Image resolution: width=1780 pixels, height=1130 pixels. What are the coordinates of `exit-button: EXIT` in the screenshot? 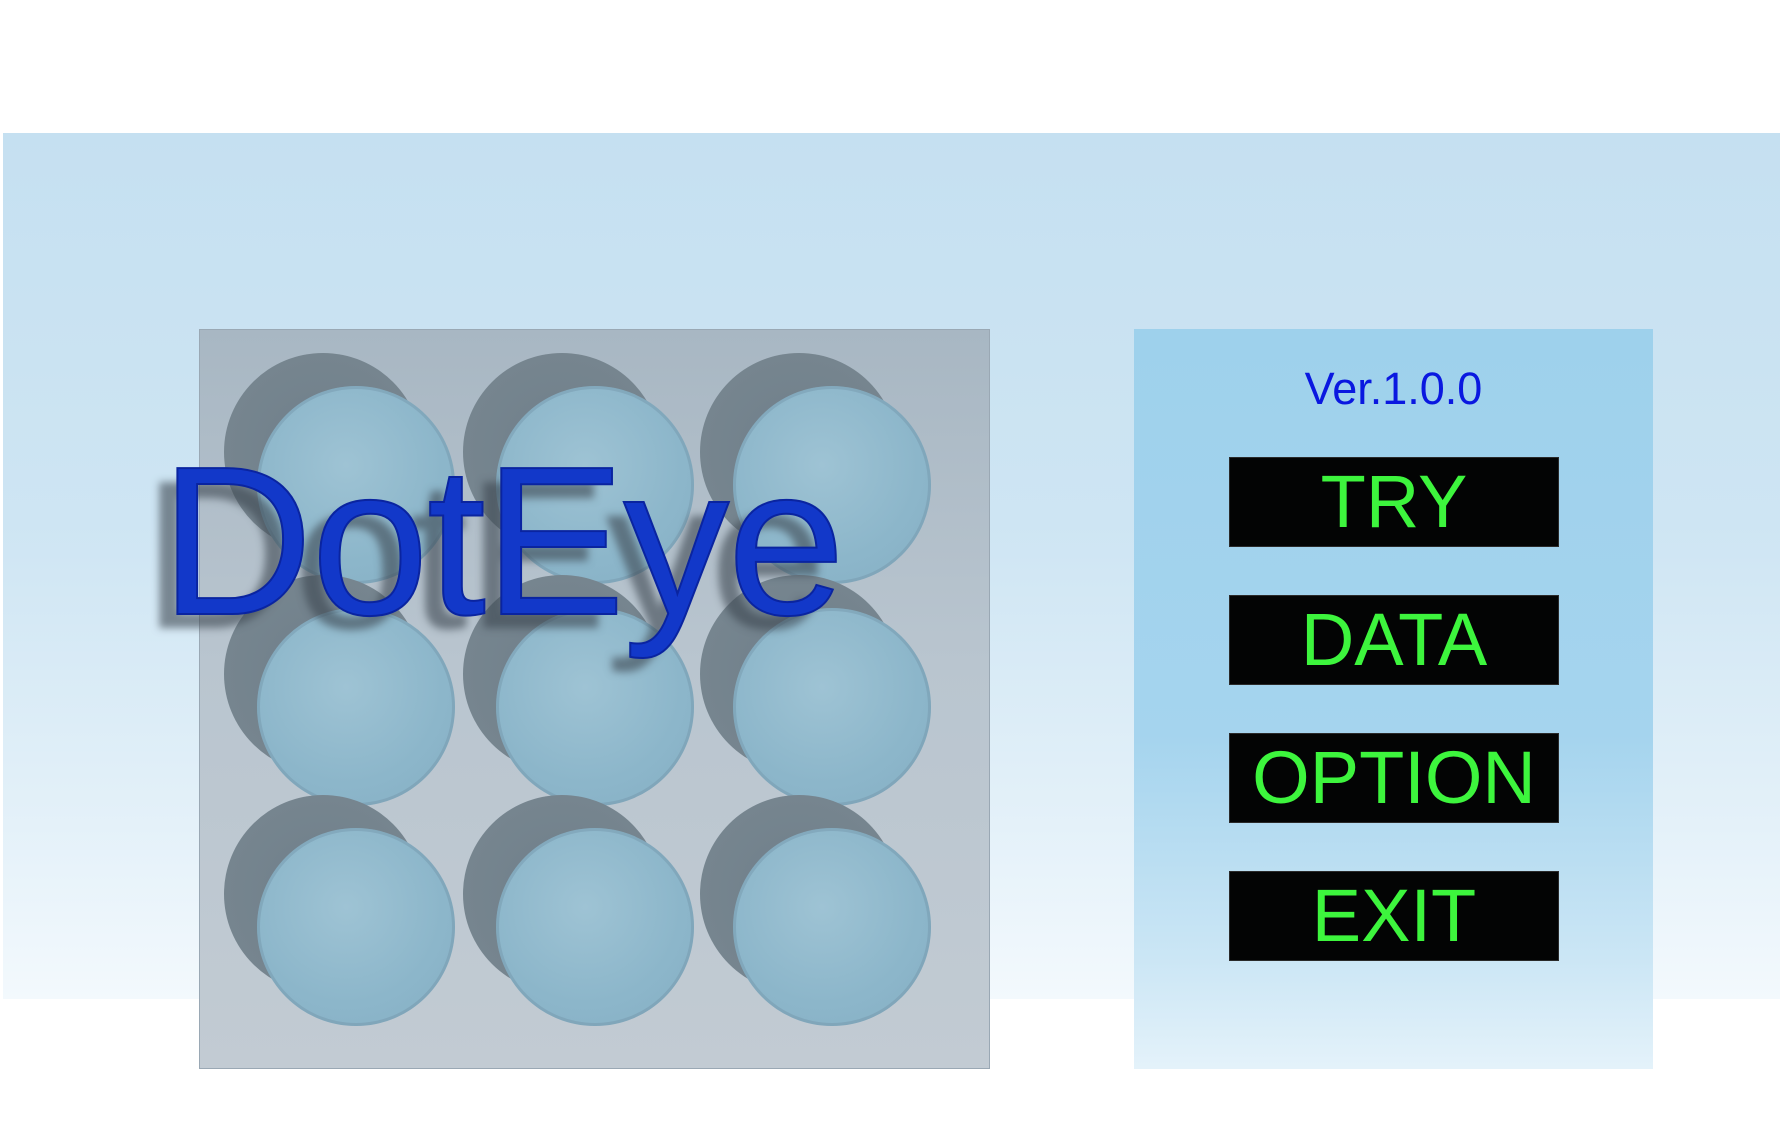 It's located at (1394, 916).